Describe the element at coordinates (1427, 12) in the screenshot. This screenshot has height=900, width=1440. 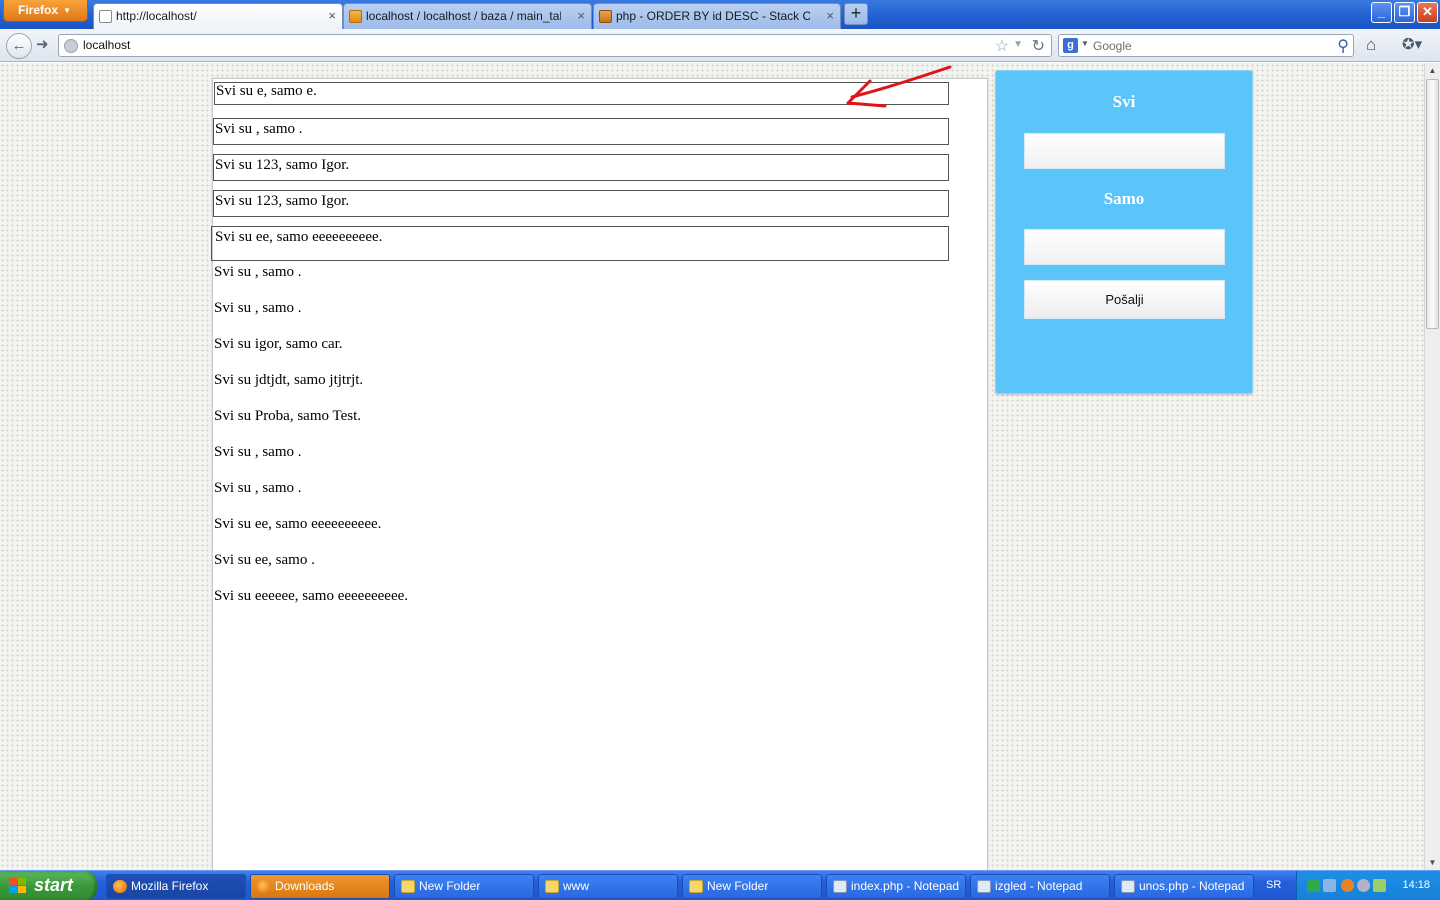
I see `close-window-button: ✕` at that location.